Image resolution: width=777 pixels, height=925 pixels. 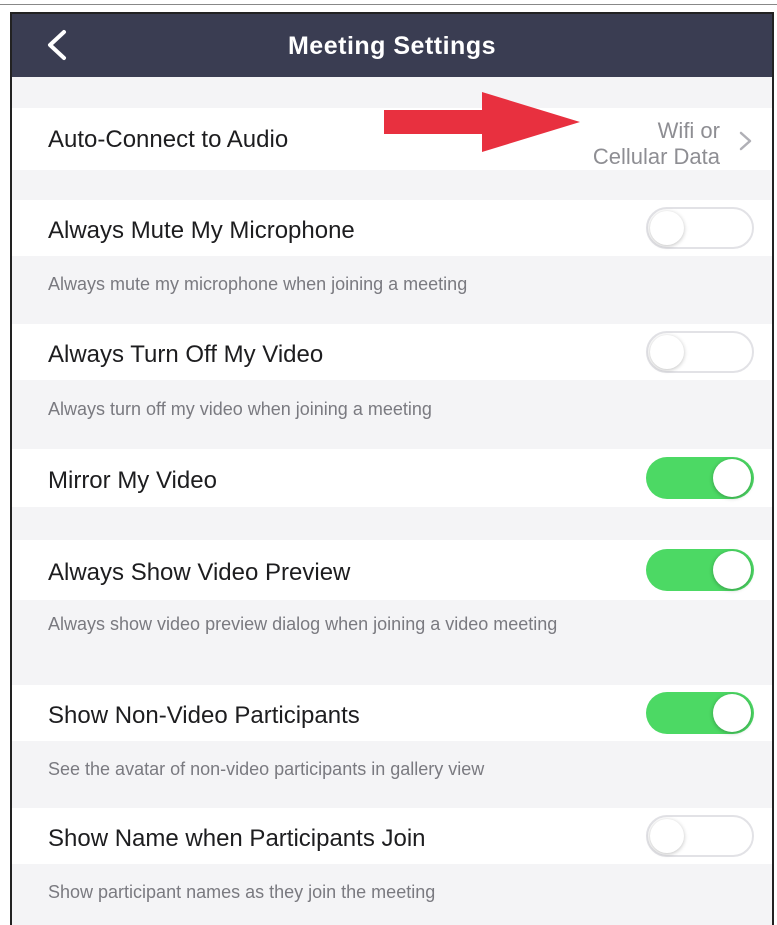 I want to click on setting-row-video-preview: Always Show Video Preview, so click(x=392, y=570).